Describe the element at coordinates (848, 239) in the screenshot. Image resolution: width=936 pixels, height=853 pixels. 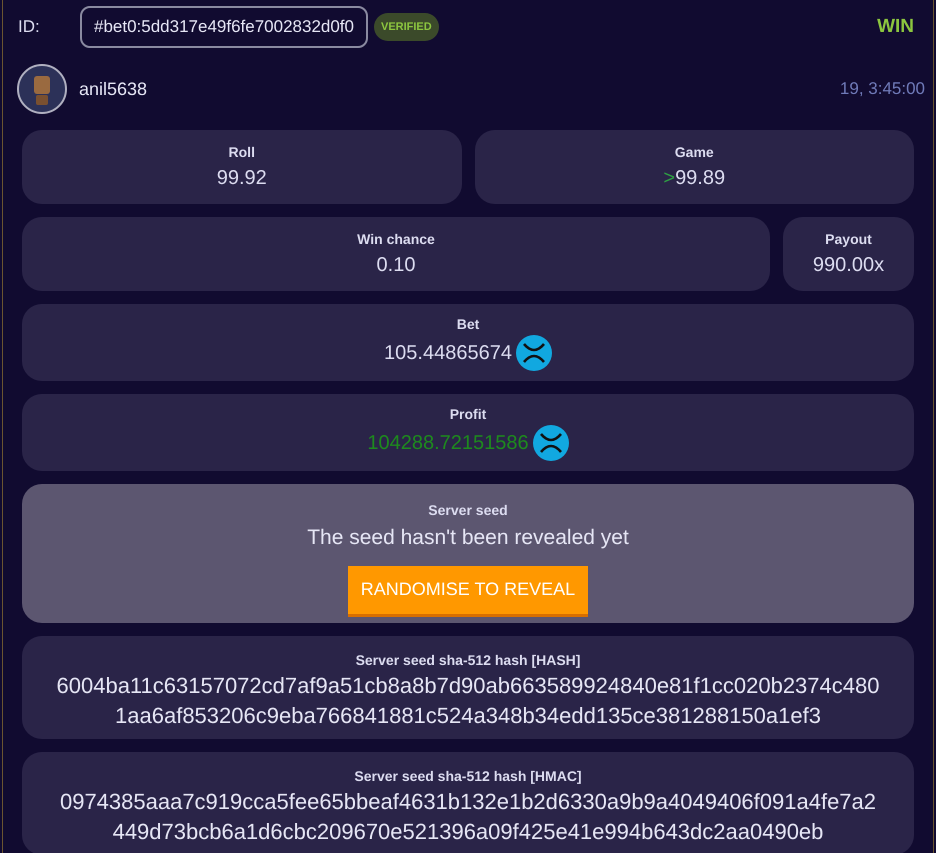
I see `stat-label: Payout` at that location.